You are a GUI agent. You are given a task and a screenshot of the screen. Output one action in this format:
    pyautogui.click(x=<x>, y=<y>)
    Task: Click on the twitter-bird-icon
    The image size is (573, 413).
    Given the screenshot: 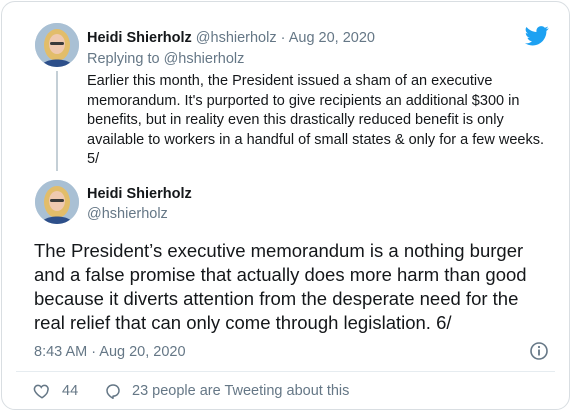 What is the action you would take?
    pyautogui.click(x=537, y=36)
    